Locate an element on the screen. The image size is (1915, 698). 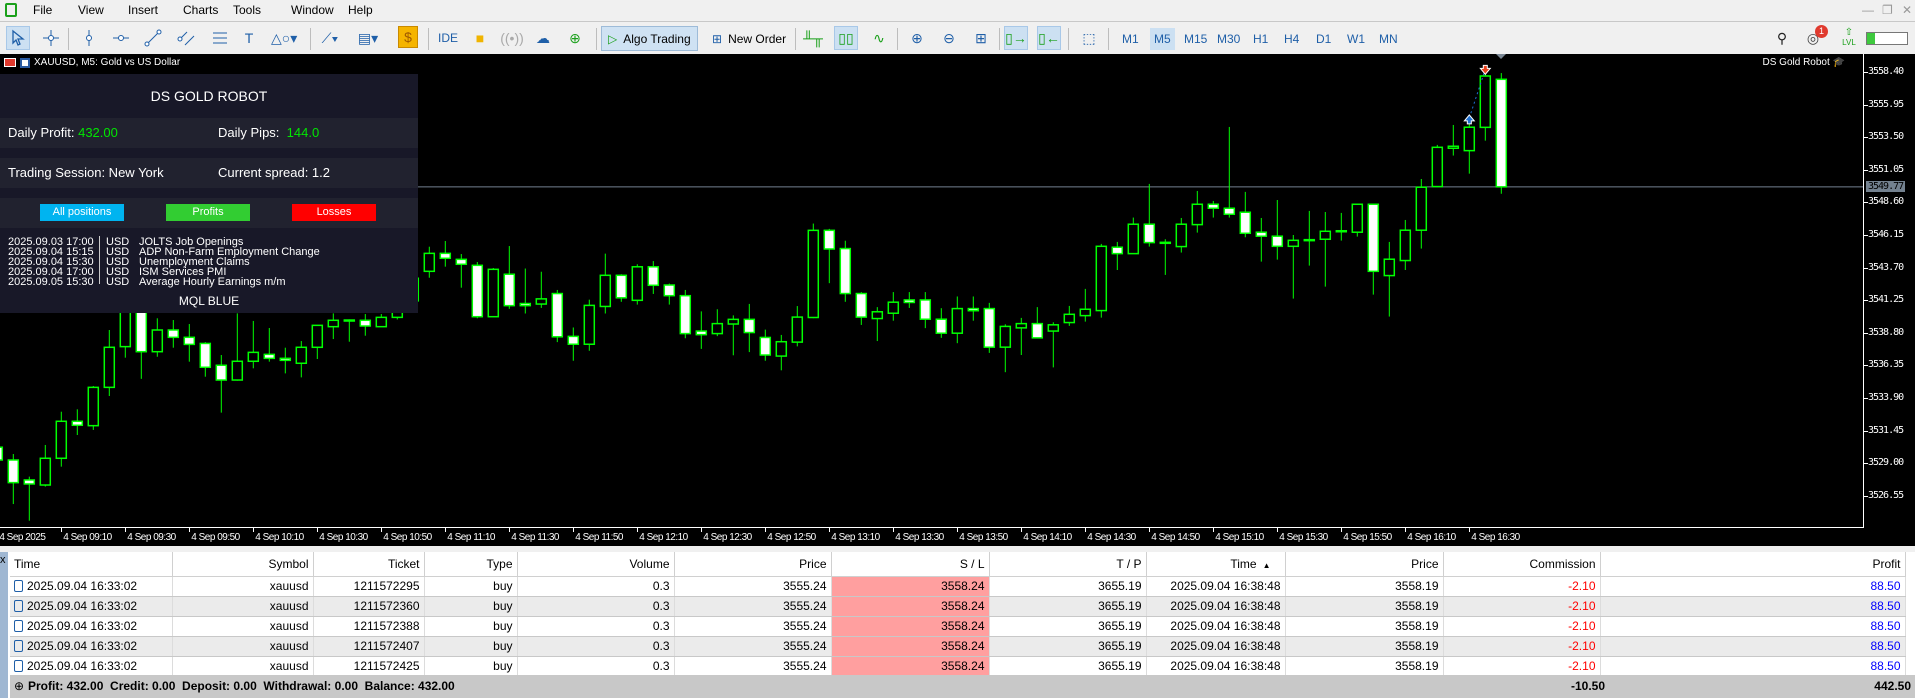
column-header: Profit is located at coordinates (1753, 564).